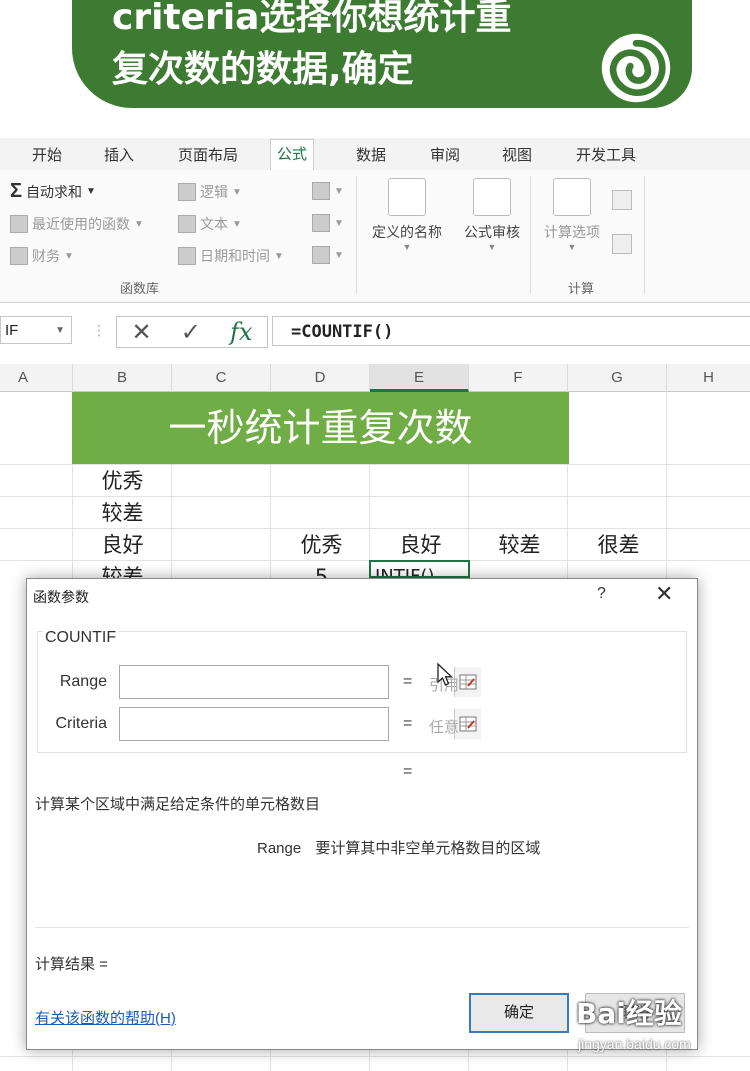 Image resolution: width=750 pixels, height=1071 pixels. Describe the element at coordinates (178, 804) in the screenshot. I see `function-description: 计算某个区域中满足给定条件的单元格数目` at that location.